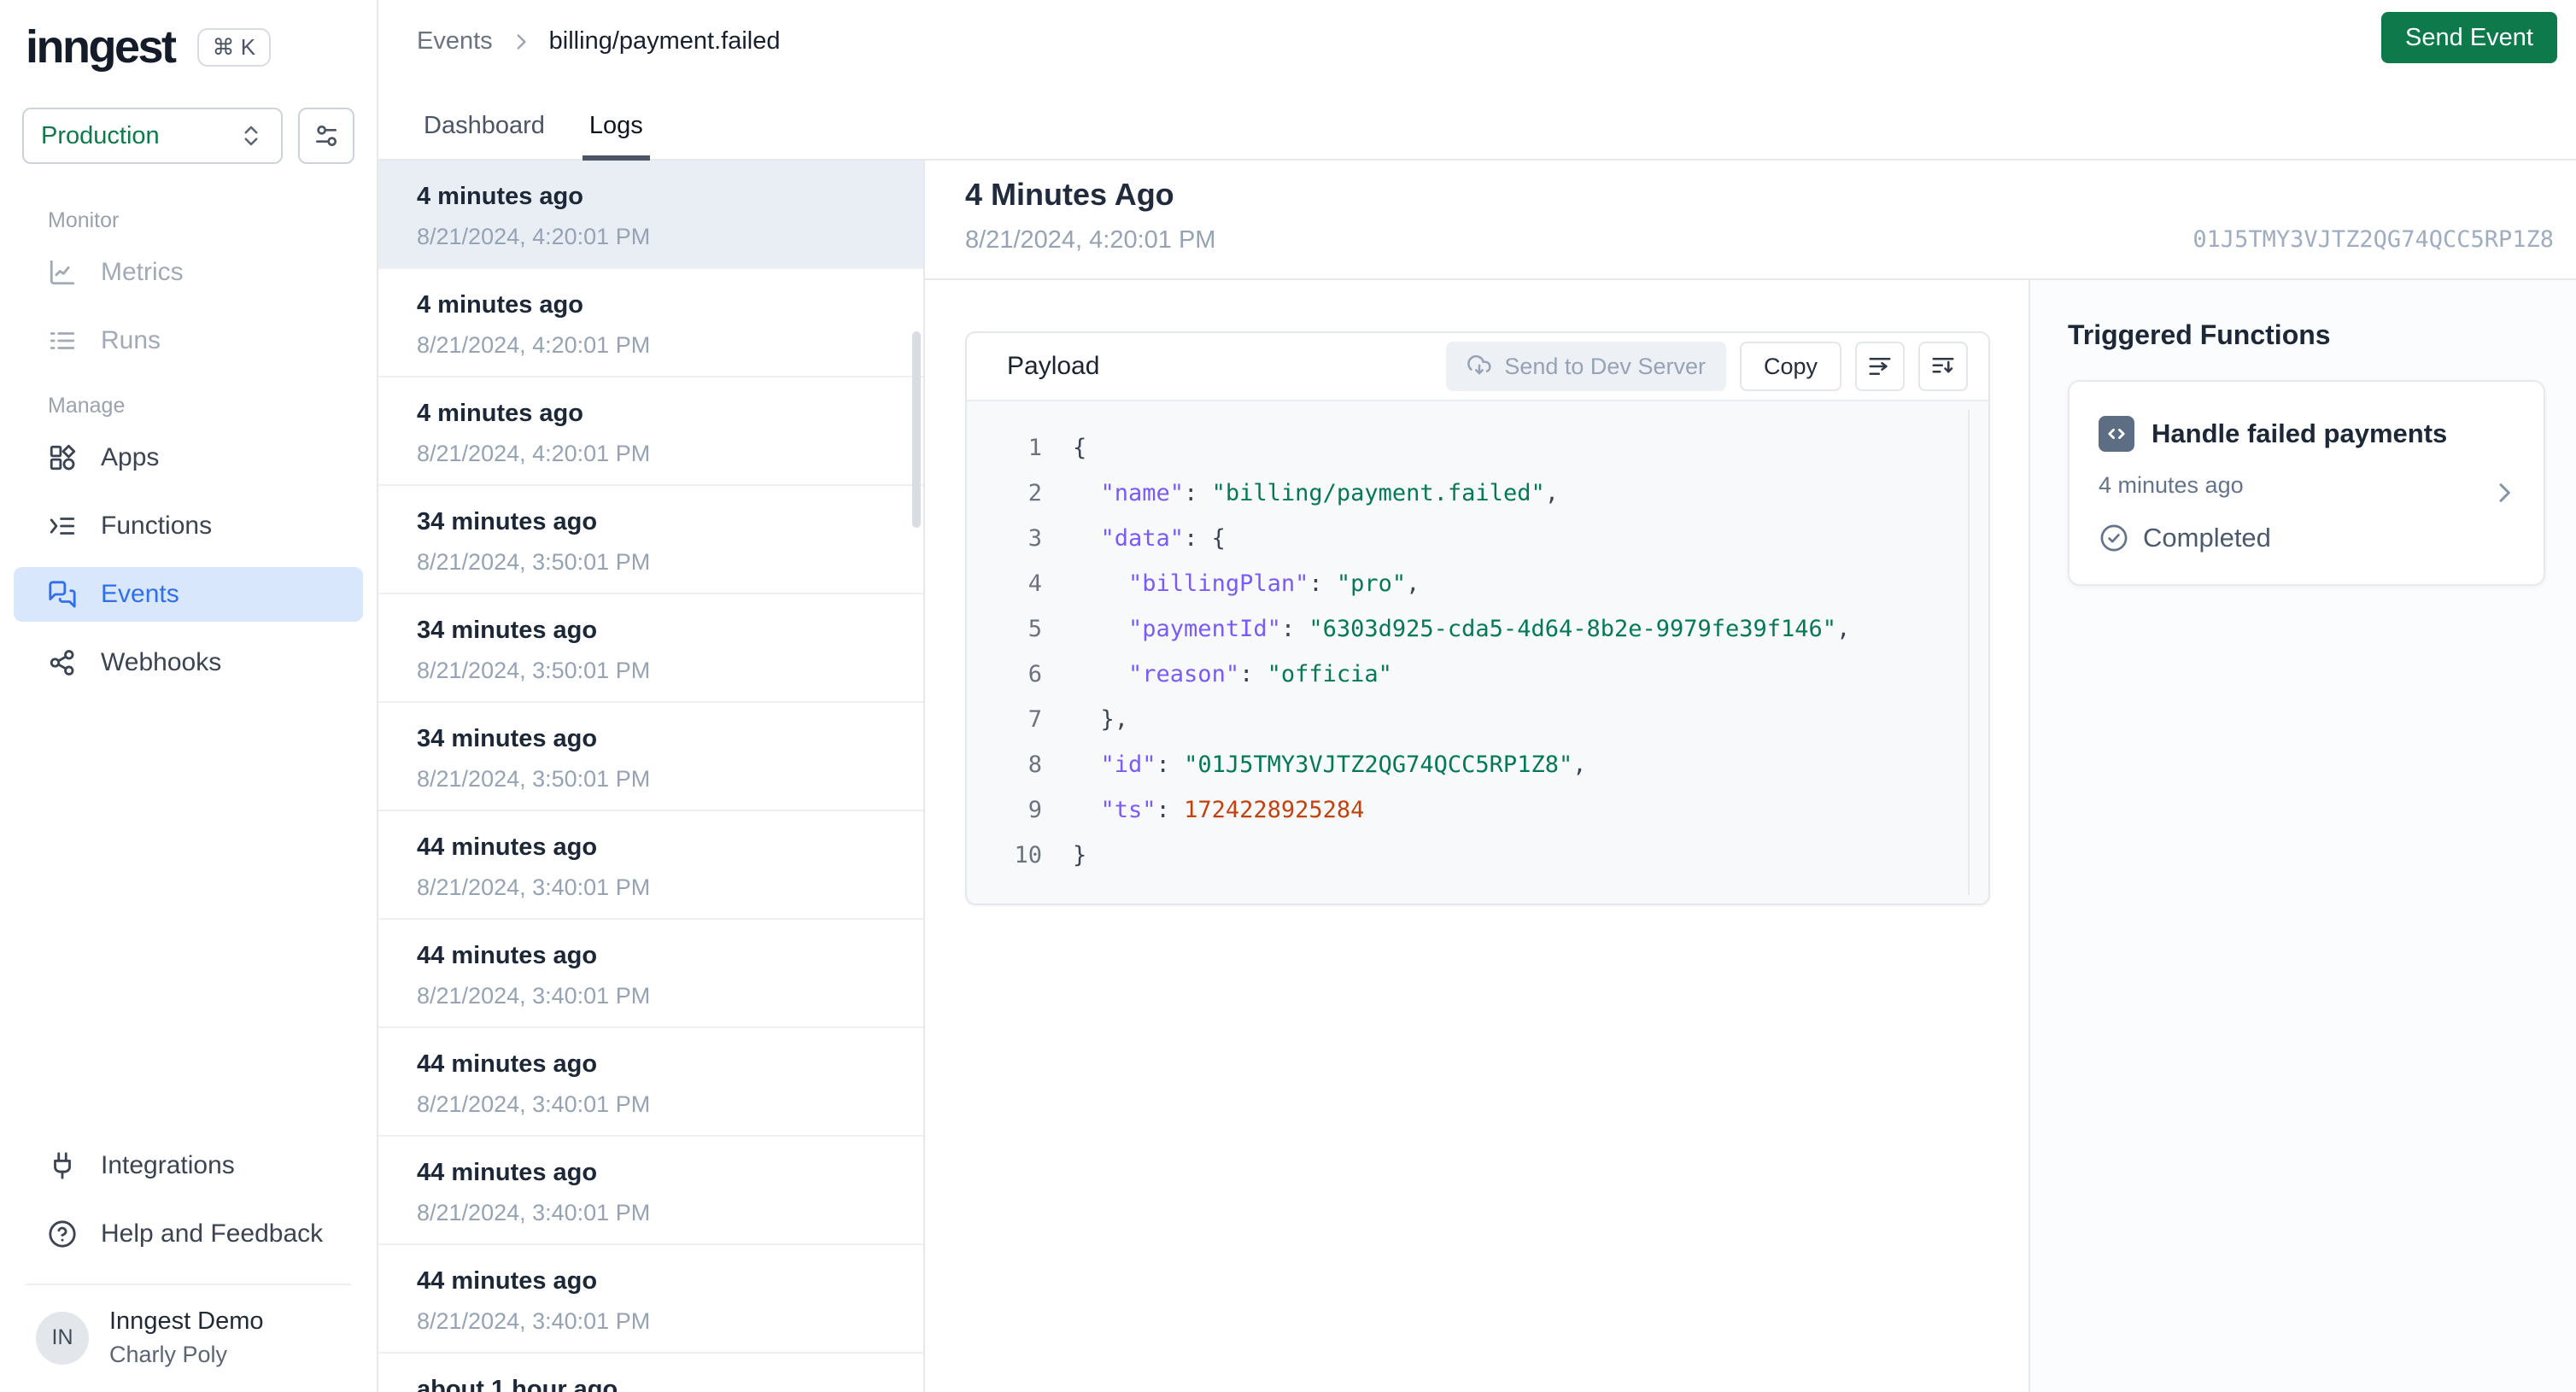  Describe the element at coordinates (1477, 448) in the screenshot. I see `code-line: 1 {` at that location.